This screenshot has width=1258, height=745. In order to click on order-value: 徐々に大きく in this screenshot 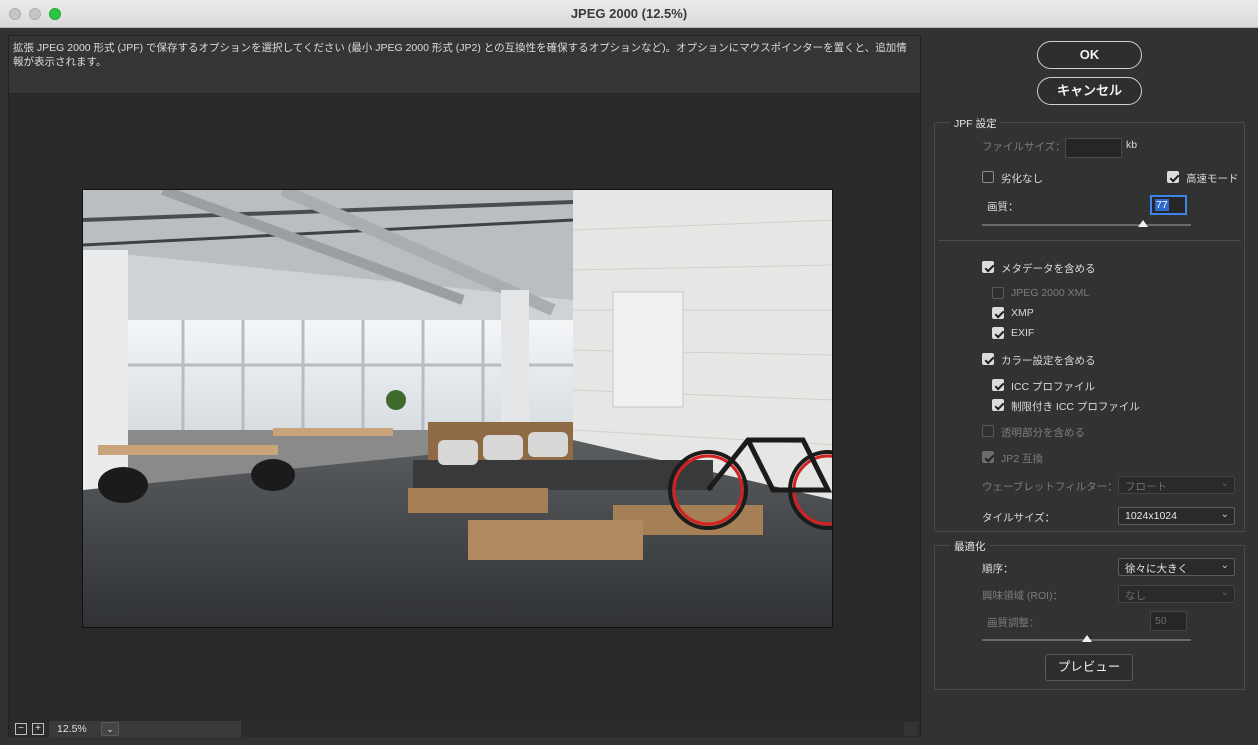, I will do `click(1156, 569)`.